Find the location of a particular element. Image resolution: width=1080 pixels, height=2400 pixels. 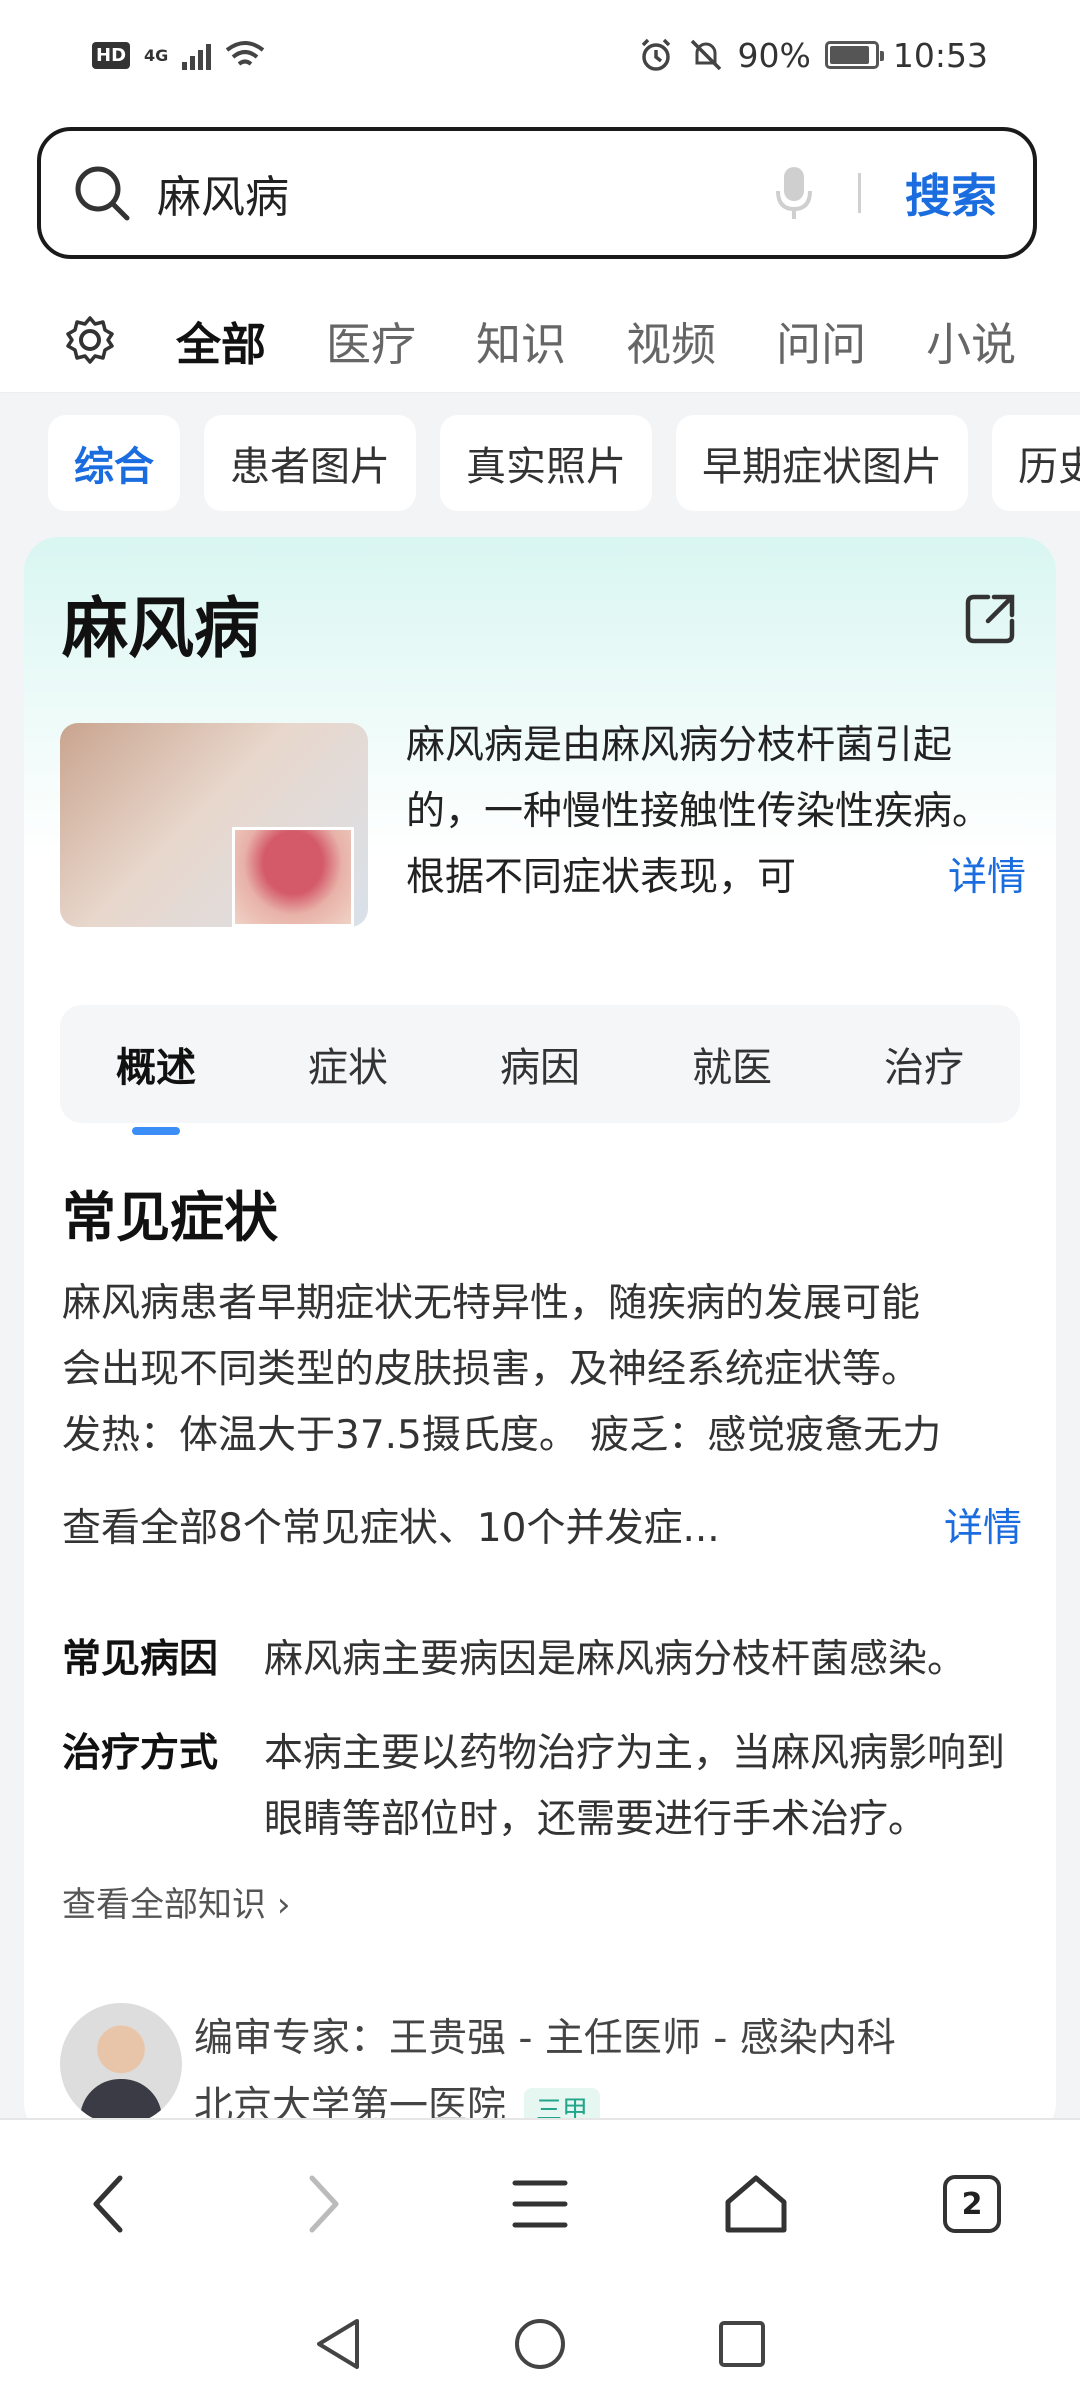

cause-row: 常见病因 麻风病主要病因是麻风病分枝杆菌感染。 is located at coordinates (552, 1660).